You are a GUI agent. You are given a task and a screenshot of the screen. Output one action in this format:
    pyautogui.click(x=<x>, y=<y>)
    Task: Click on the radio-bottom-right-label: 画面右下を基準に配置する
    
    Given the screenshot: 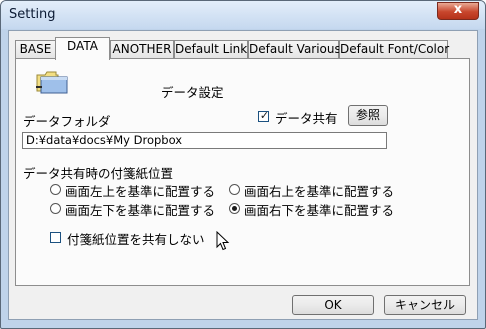 What is the action you would take?
    pyautogui.click(x=319, y=209)
    